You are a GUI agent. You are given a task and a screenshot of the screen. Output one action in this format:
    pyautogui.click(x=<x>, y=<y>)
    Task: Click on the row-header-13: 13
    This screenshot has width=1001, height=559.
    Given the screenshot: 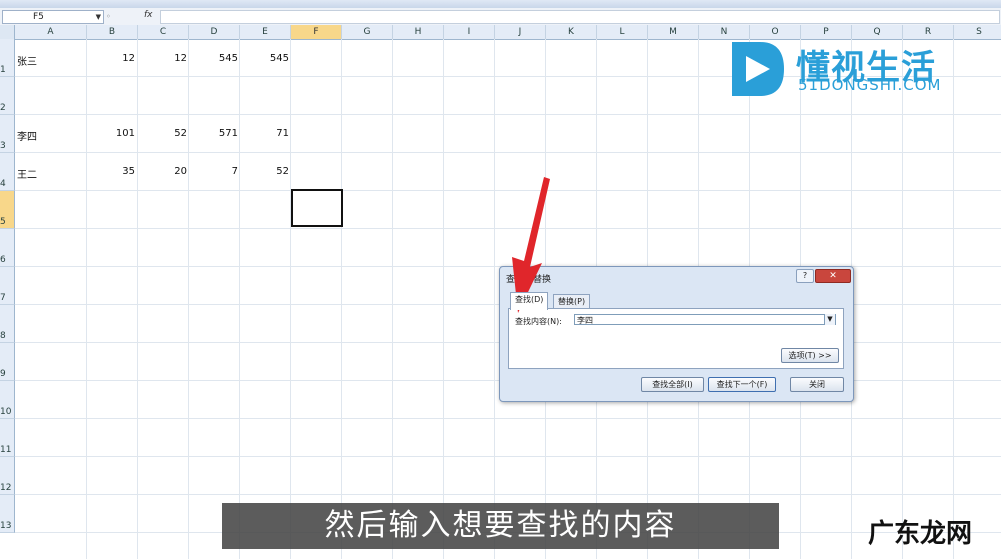 What is the action you would take?
    pyautogui.click(x=7, y=514)
    